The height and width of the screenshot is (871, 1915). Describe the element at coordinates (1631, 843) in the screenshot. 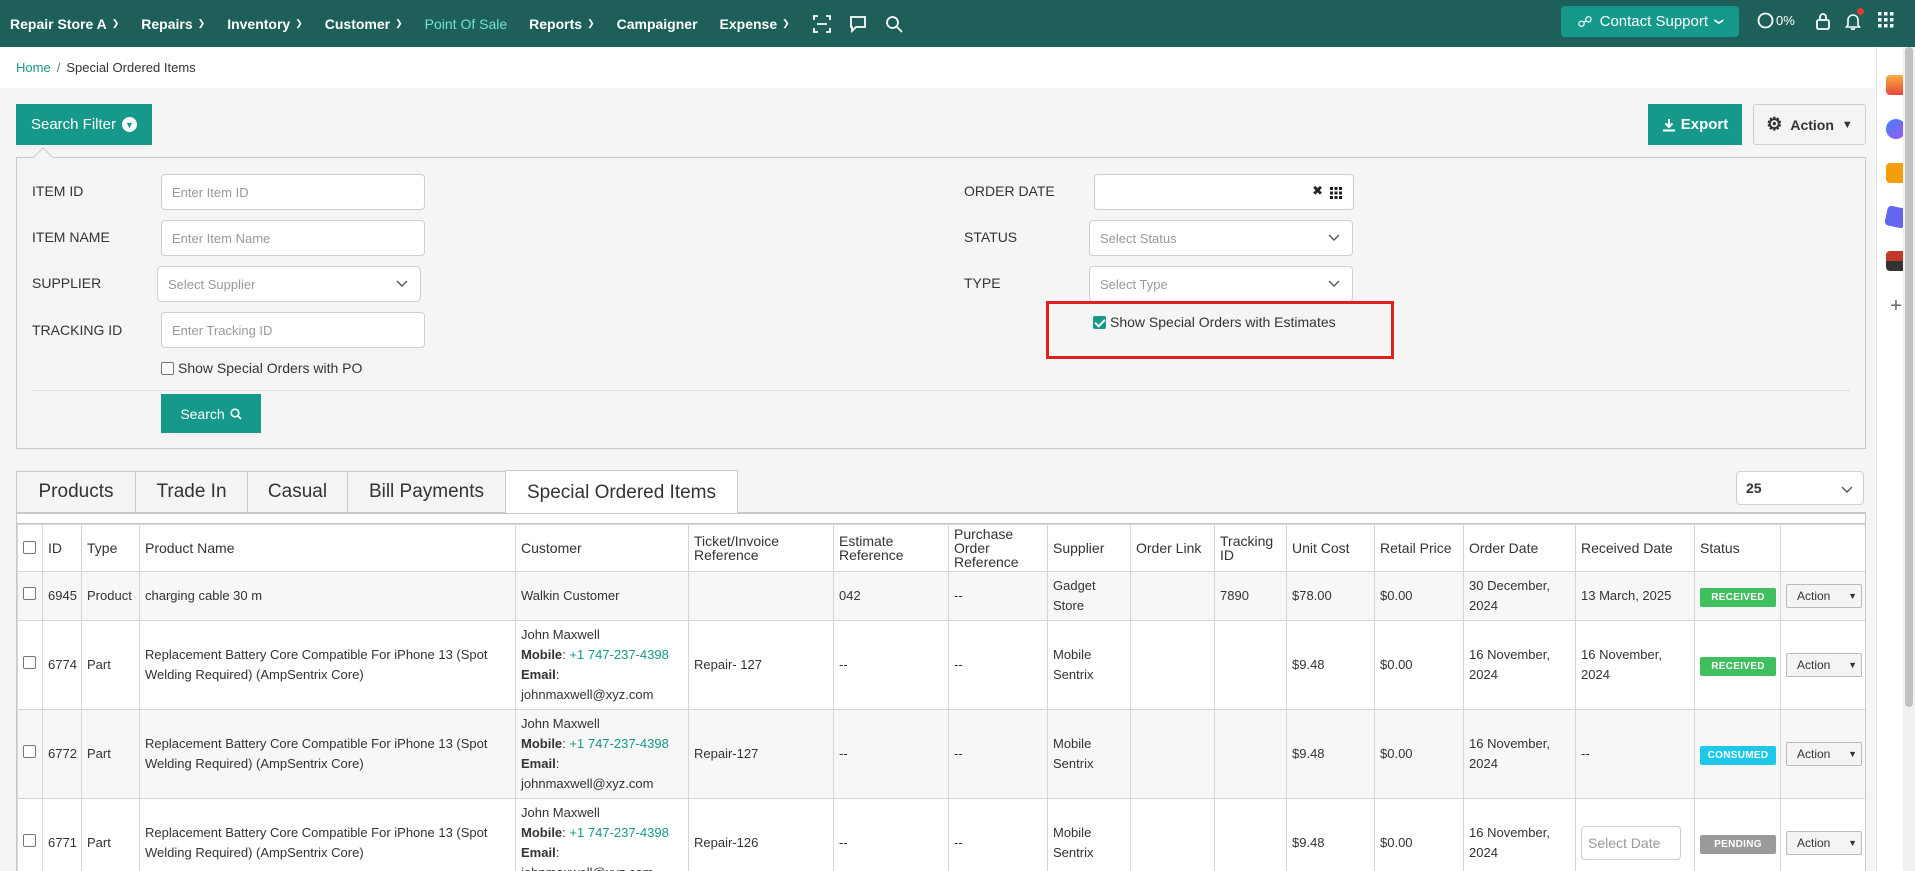

I see `received-date-input: Select Date` at that location.